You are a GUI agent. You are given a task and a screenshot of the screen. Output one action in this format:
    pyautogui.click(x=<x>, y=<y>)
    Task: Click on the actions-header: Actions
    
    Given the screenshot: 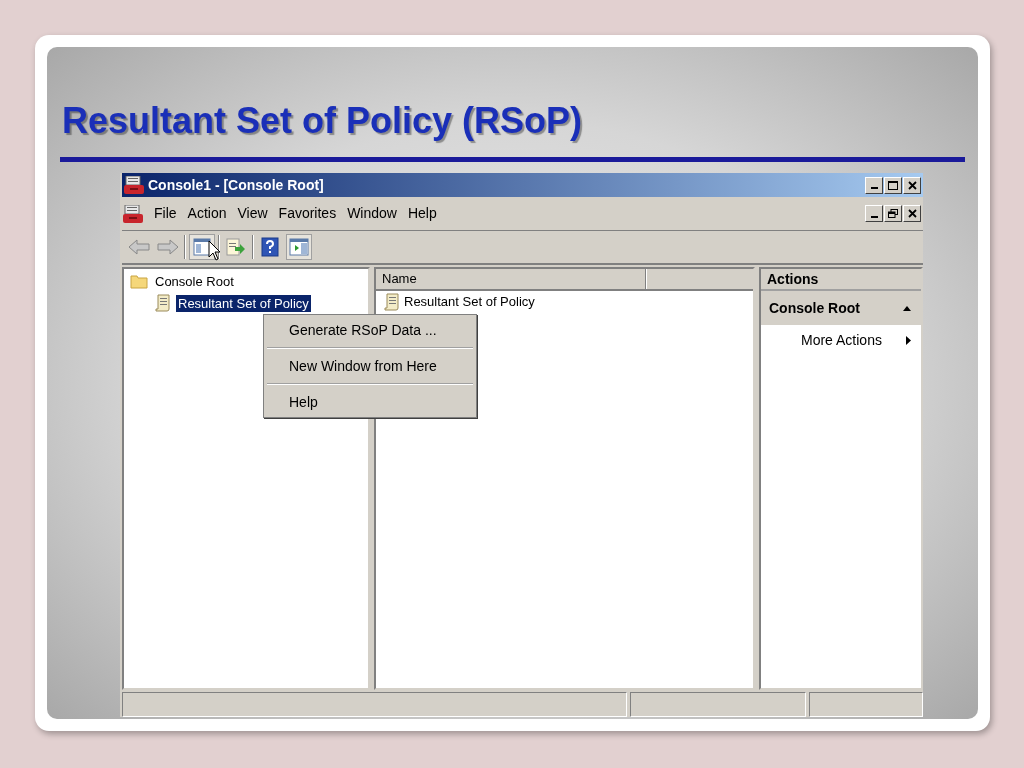 What is the action you would take?
    pyautogui.click(x=841, y=280)
    